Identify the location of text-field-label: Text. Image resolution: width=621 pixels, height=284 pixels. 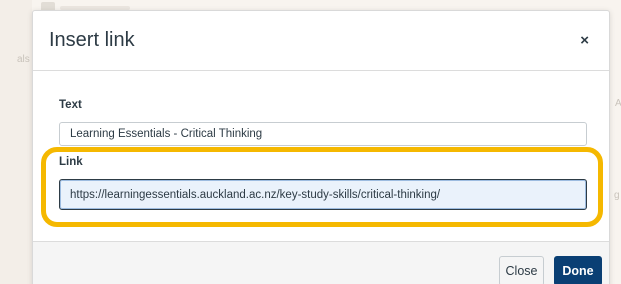
(70, 105).